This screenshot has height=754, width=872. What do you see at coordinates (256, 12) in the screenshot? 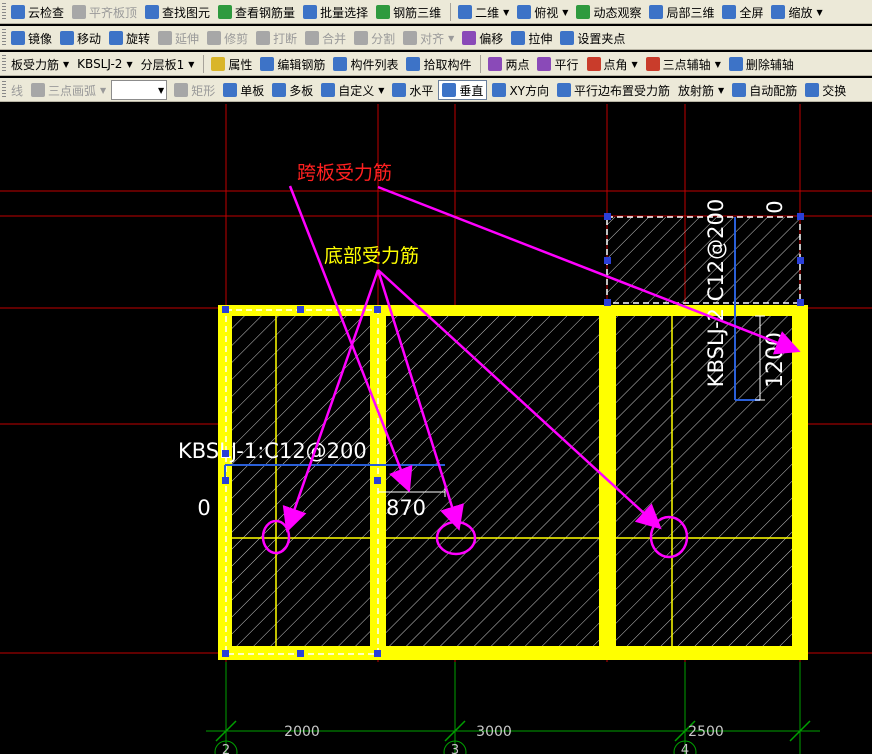
I see `rebar-quantity-button: 查看钢筋量` at bounding box center [256, 12].